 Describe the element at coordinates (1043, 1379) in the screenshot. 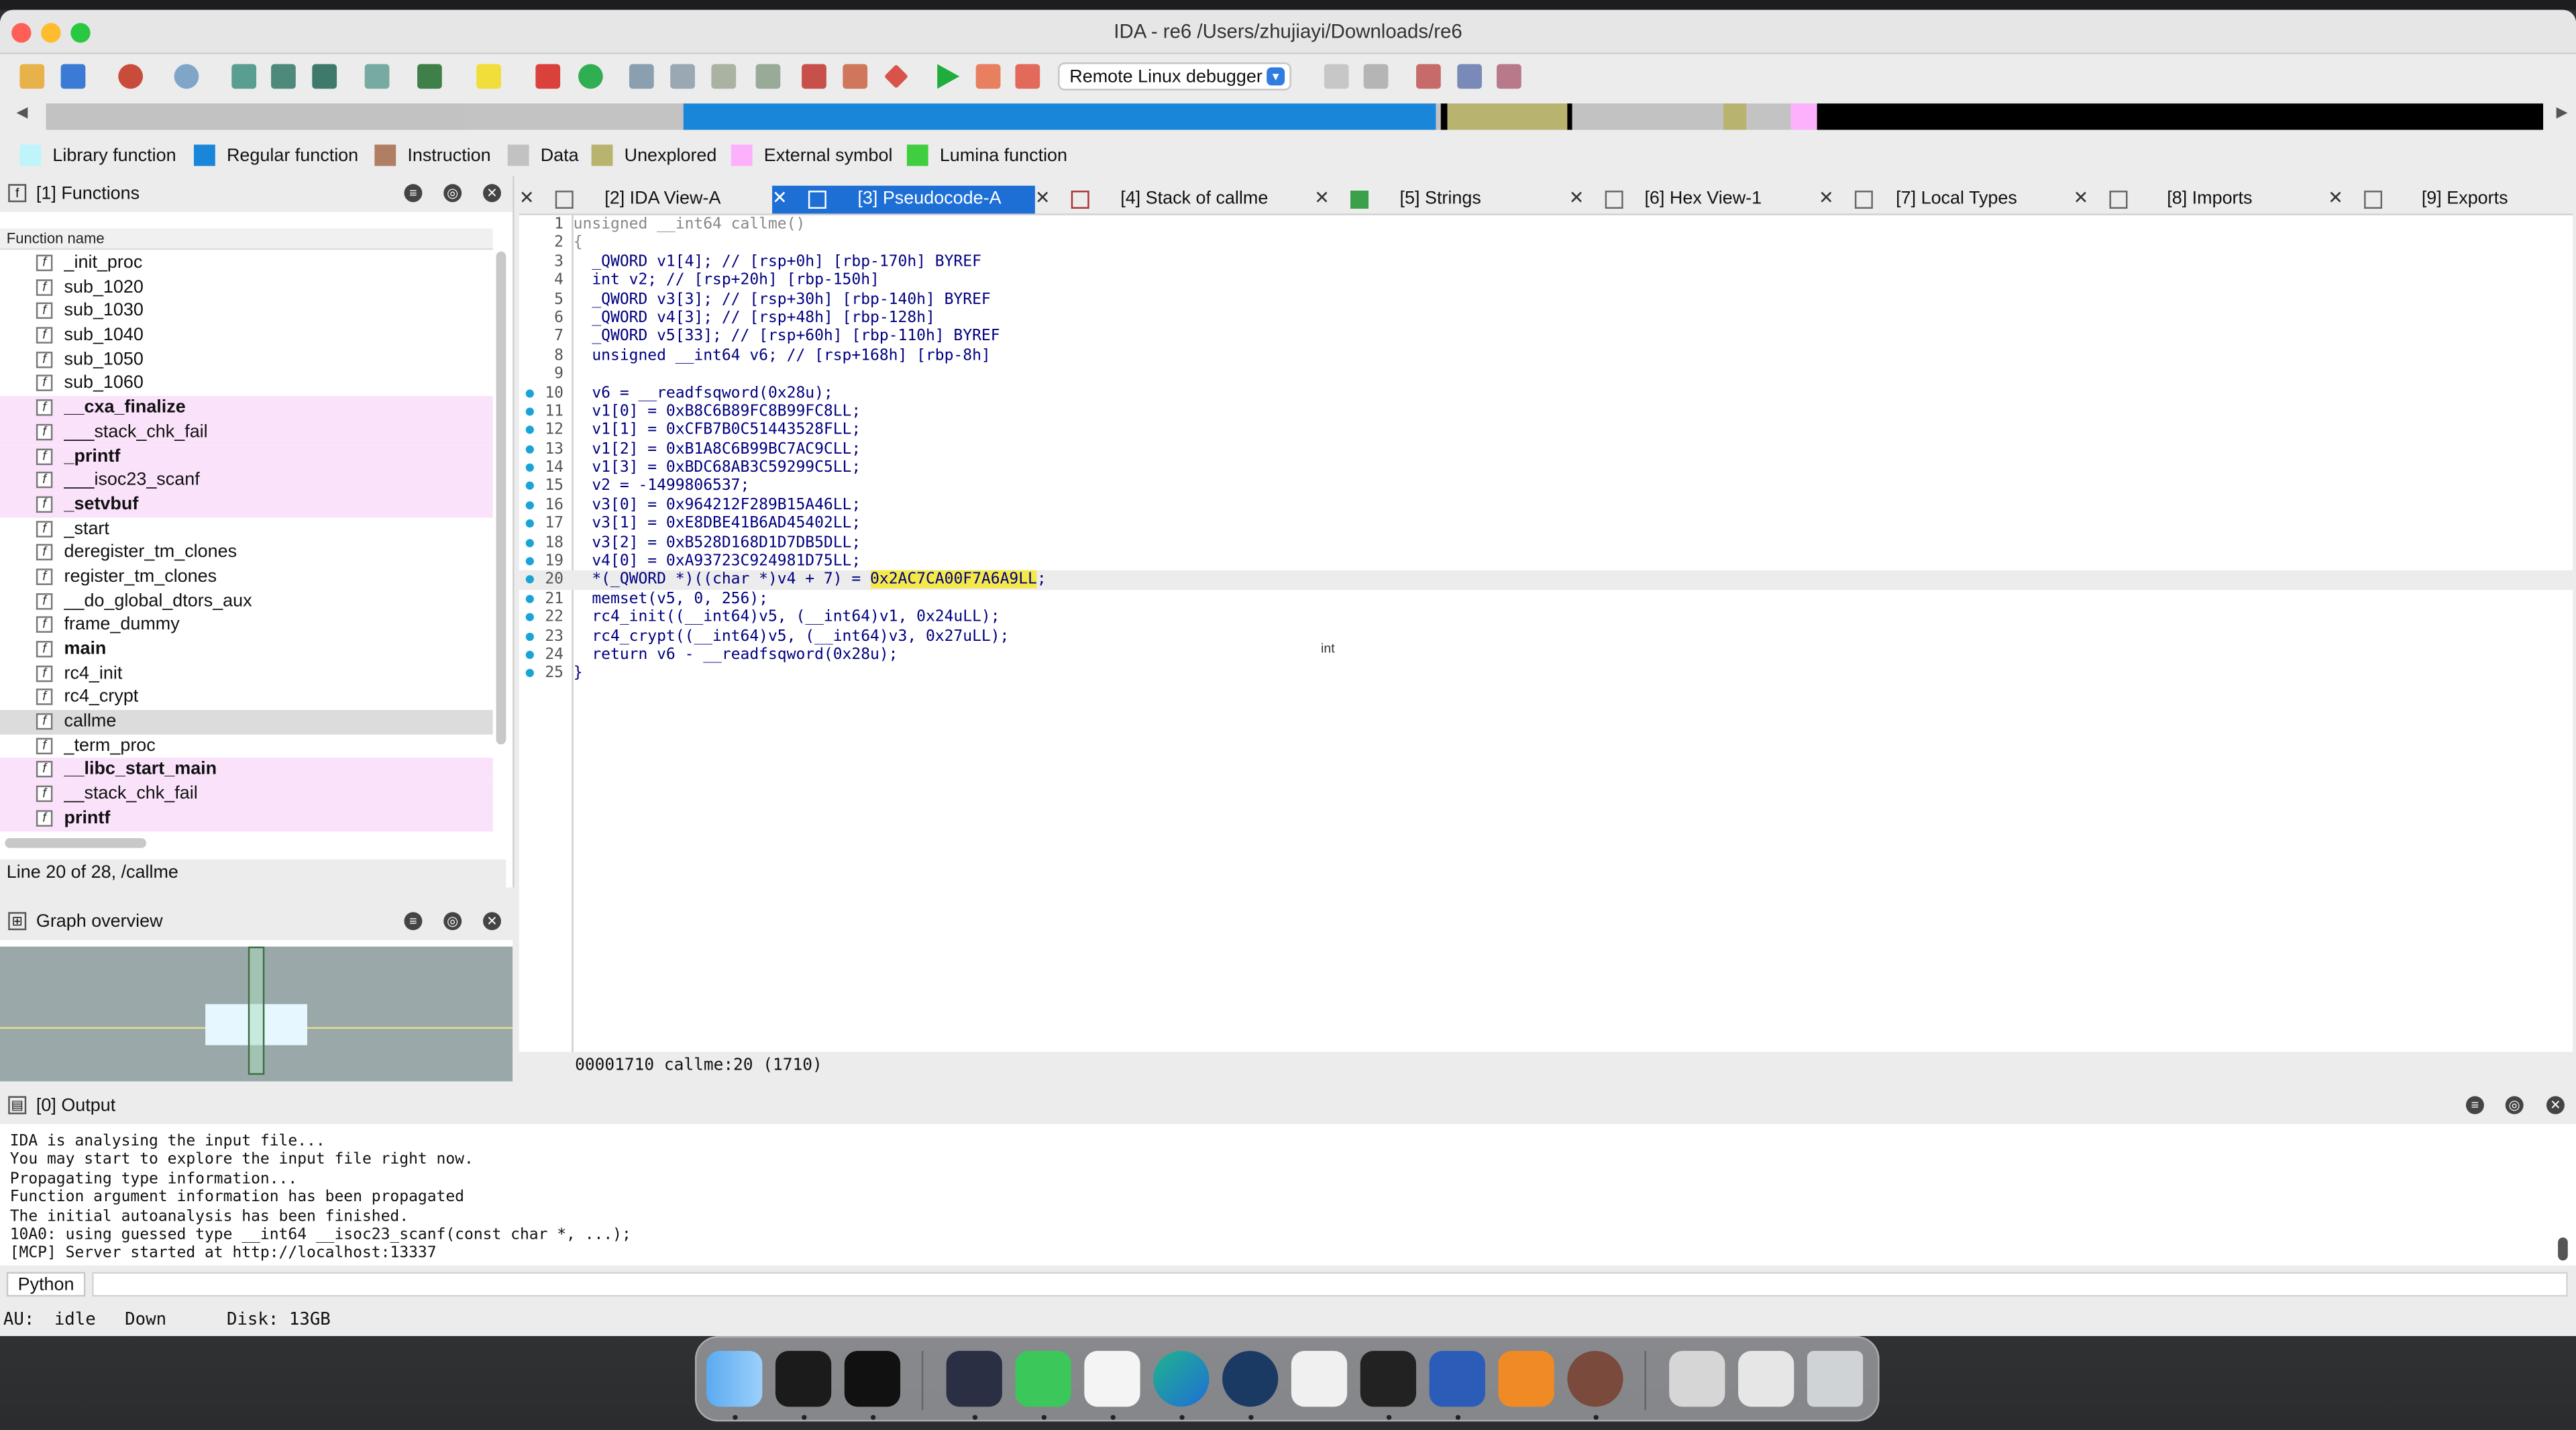

I see `wechat-icon` at that location.